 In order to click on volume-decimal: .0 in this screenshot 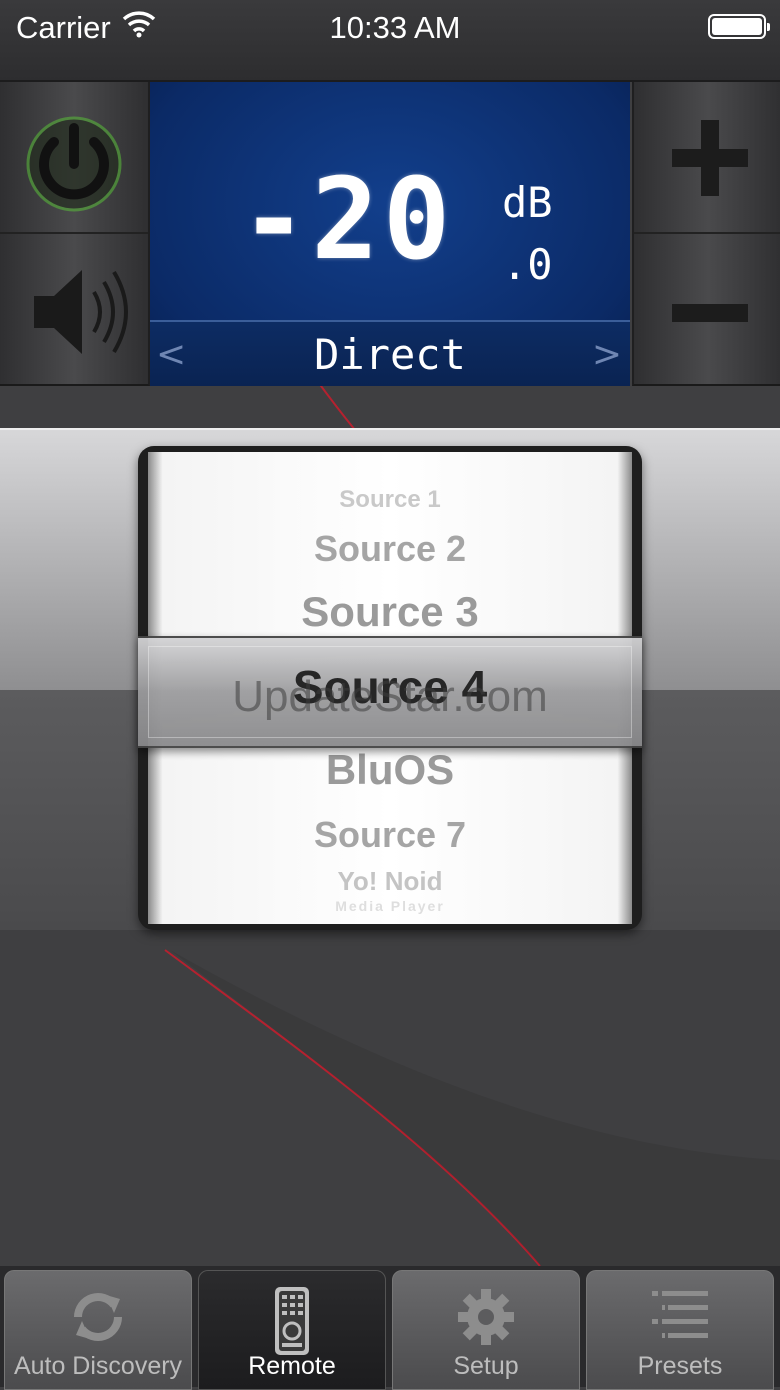, I will do `click(527, 264)`.